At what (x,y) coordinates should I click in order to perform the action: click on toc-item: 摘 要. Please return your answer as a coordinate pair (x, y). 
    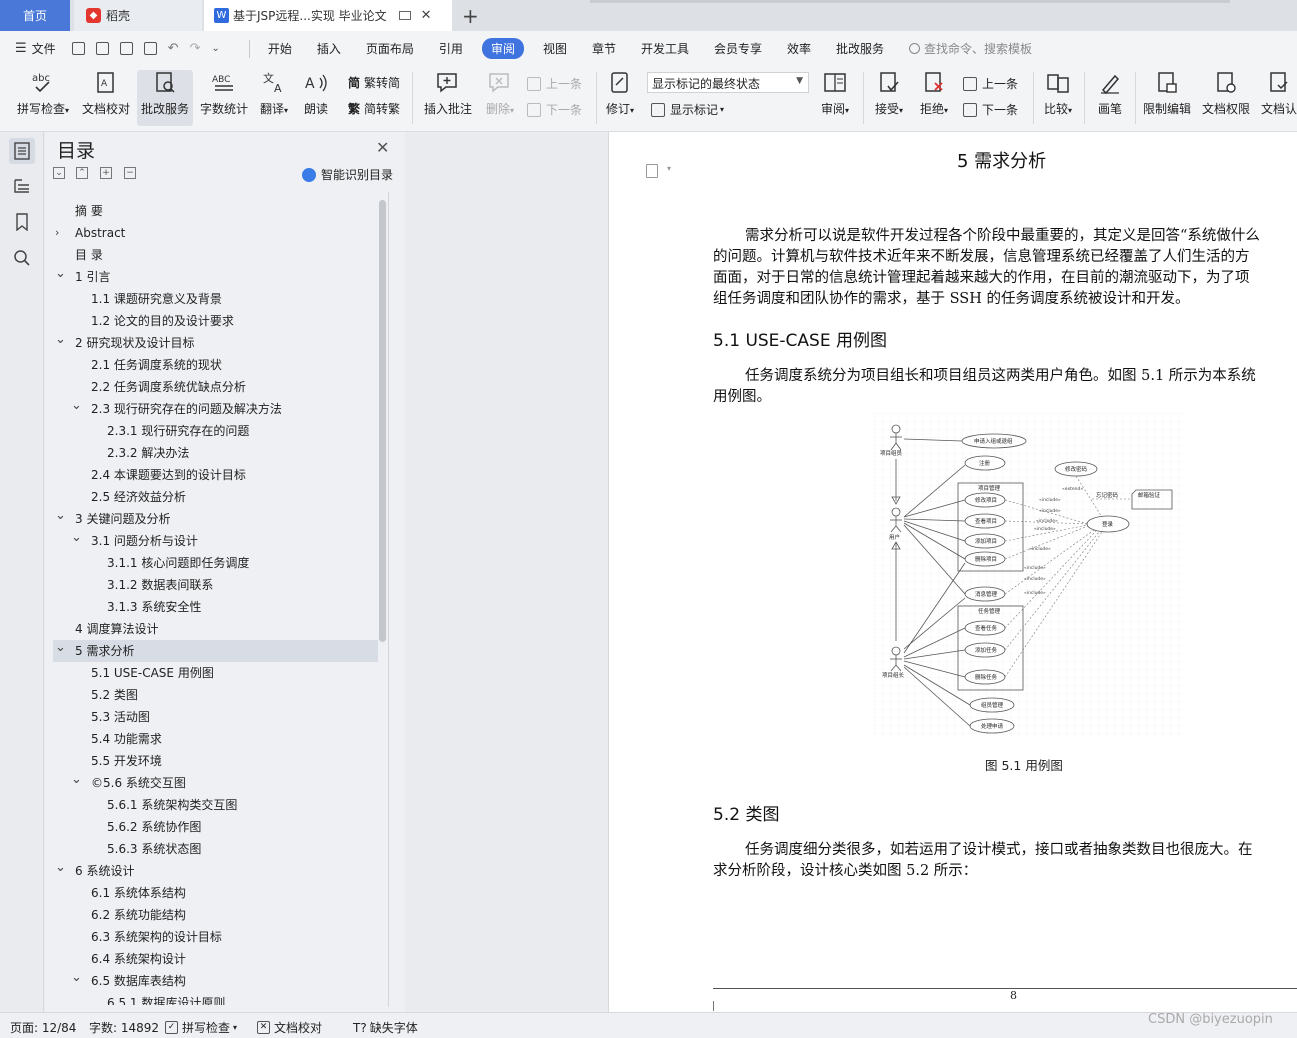
    Looking at the image, I should click on (215, 211).